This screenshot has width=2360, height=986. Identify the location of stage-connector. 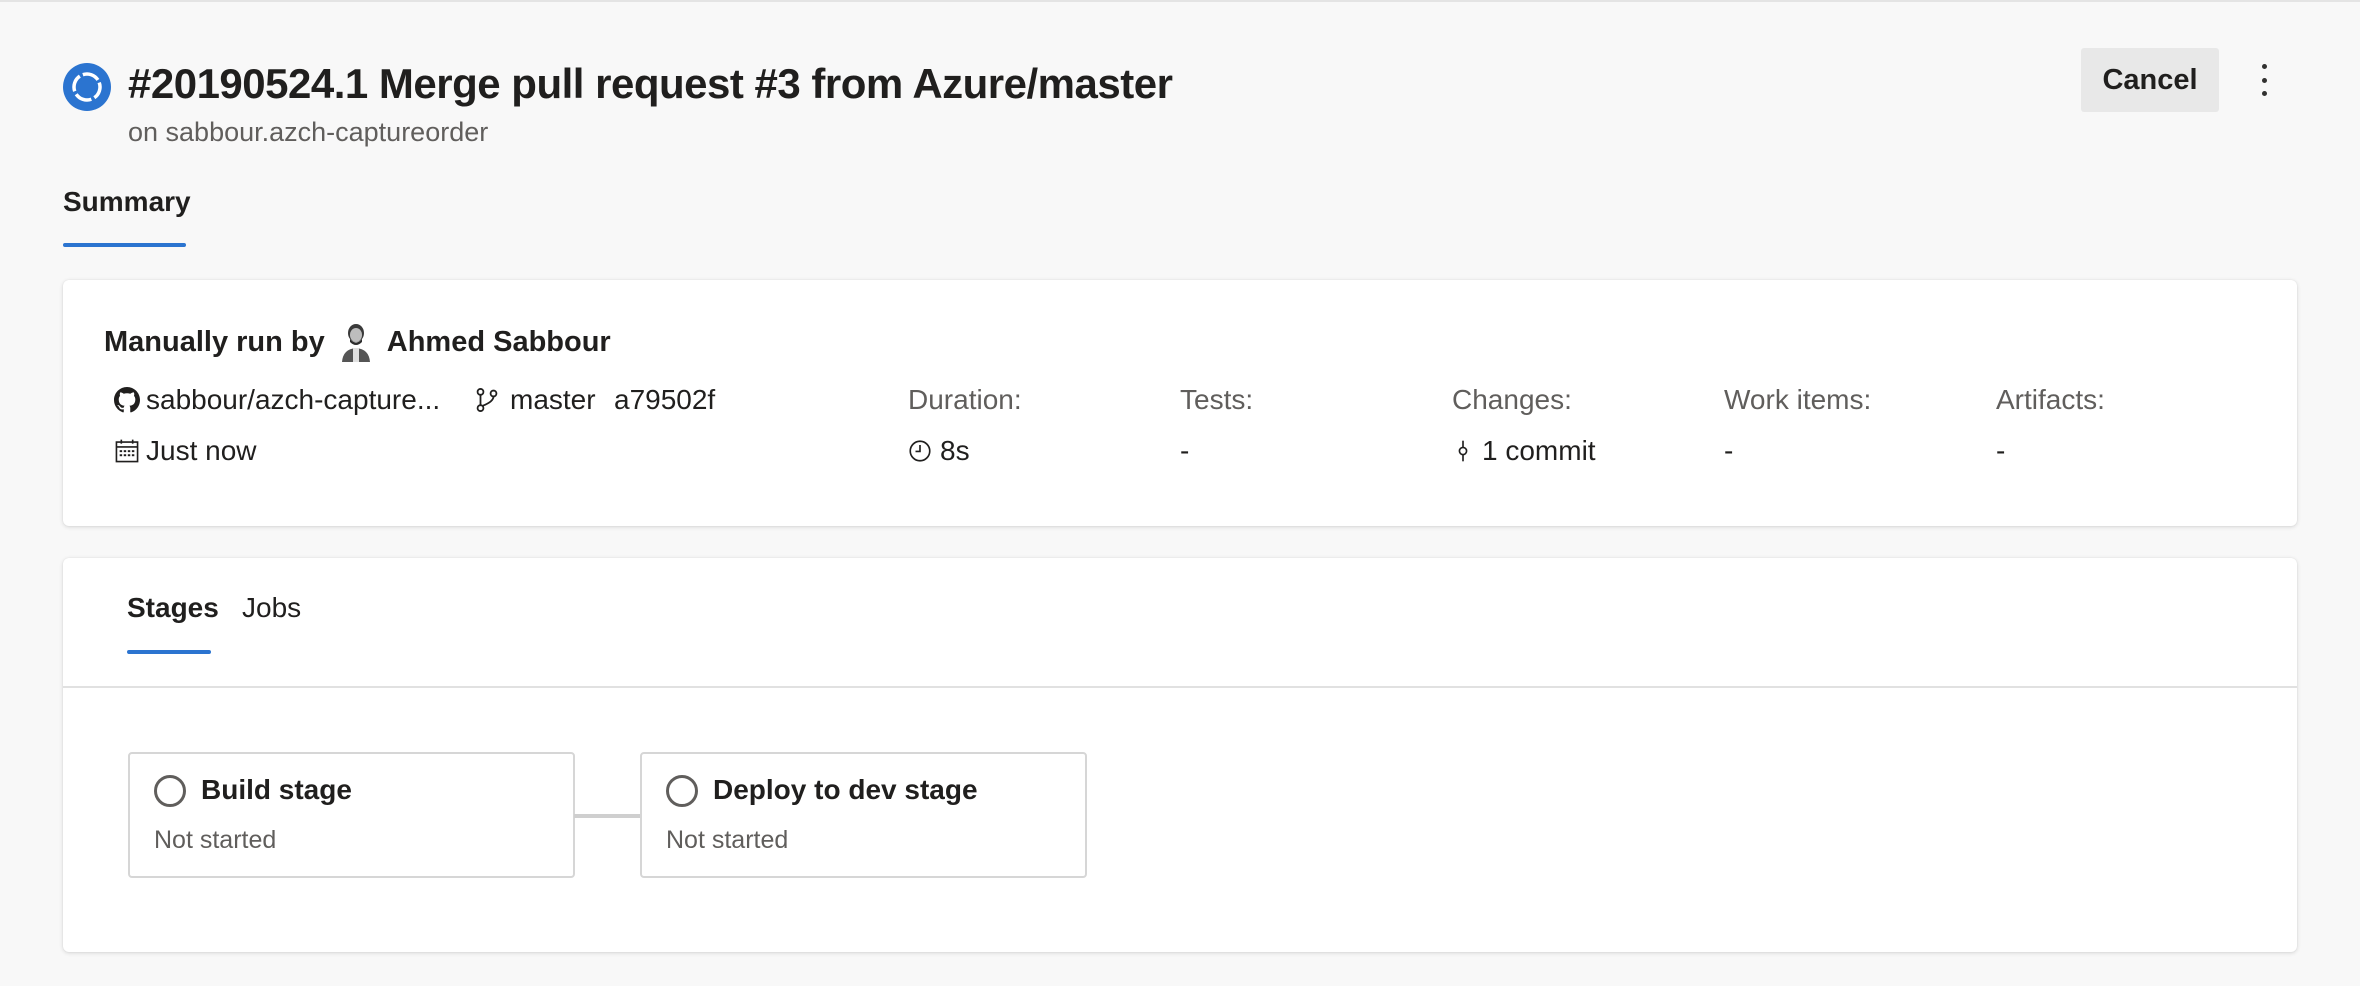
(607, 816).